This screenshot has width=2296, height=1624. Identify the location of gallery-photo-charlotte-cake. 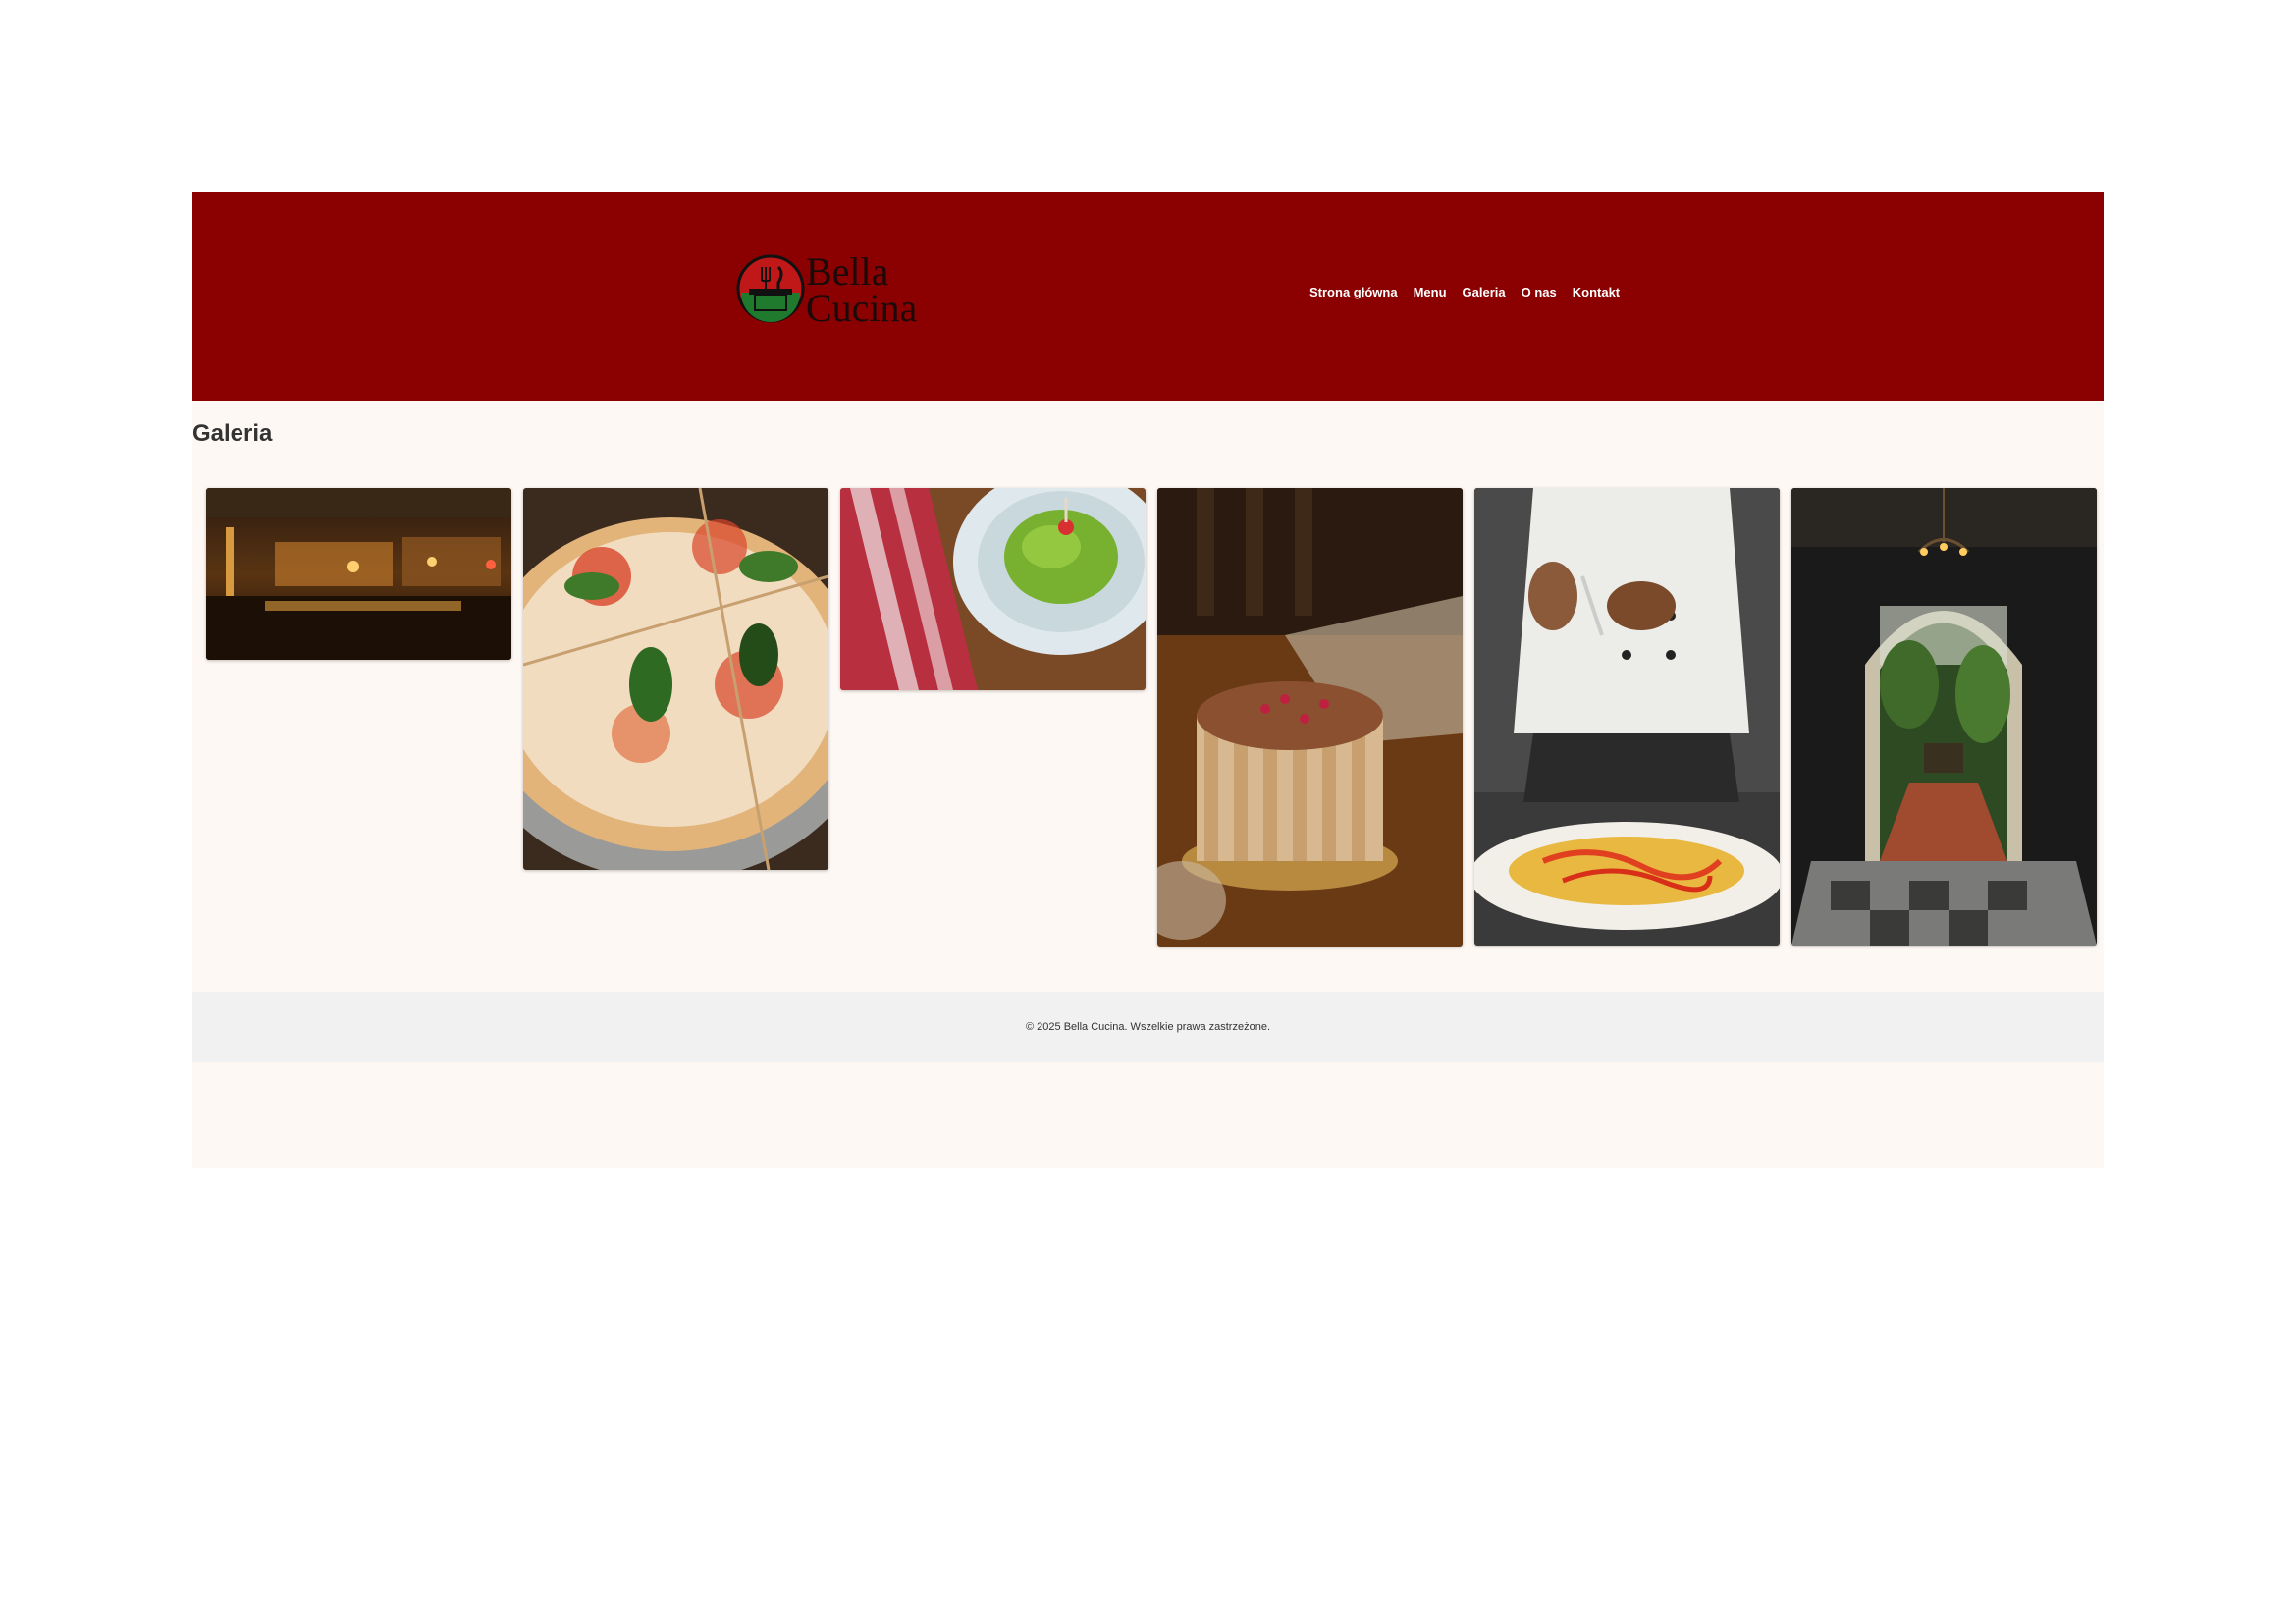
(1310, 717).